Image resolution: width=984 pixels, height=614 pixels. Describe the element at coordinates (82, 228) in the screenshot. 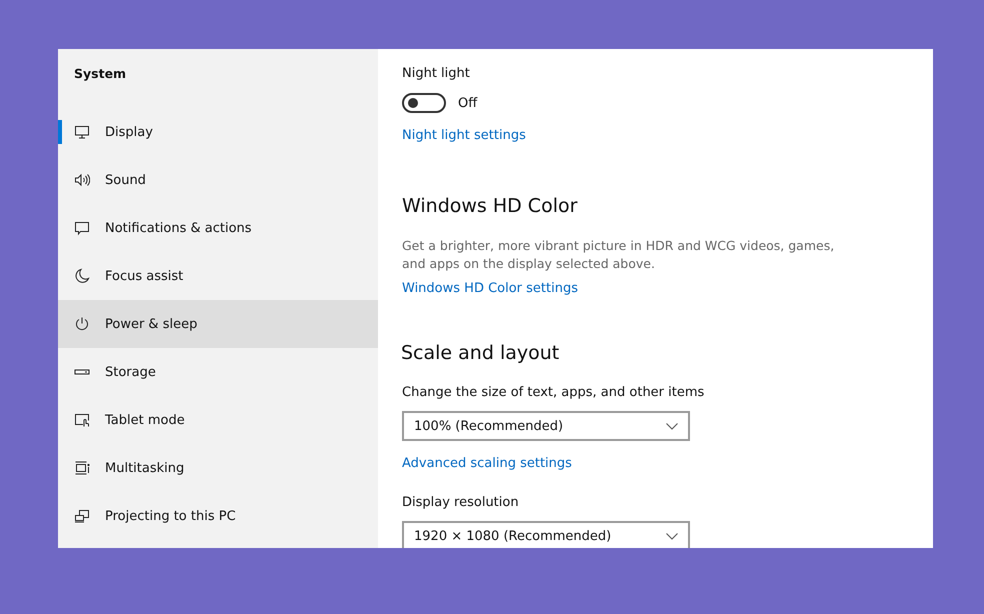

I see `speech-bubble-icon` at that location.